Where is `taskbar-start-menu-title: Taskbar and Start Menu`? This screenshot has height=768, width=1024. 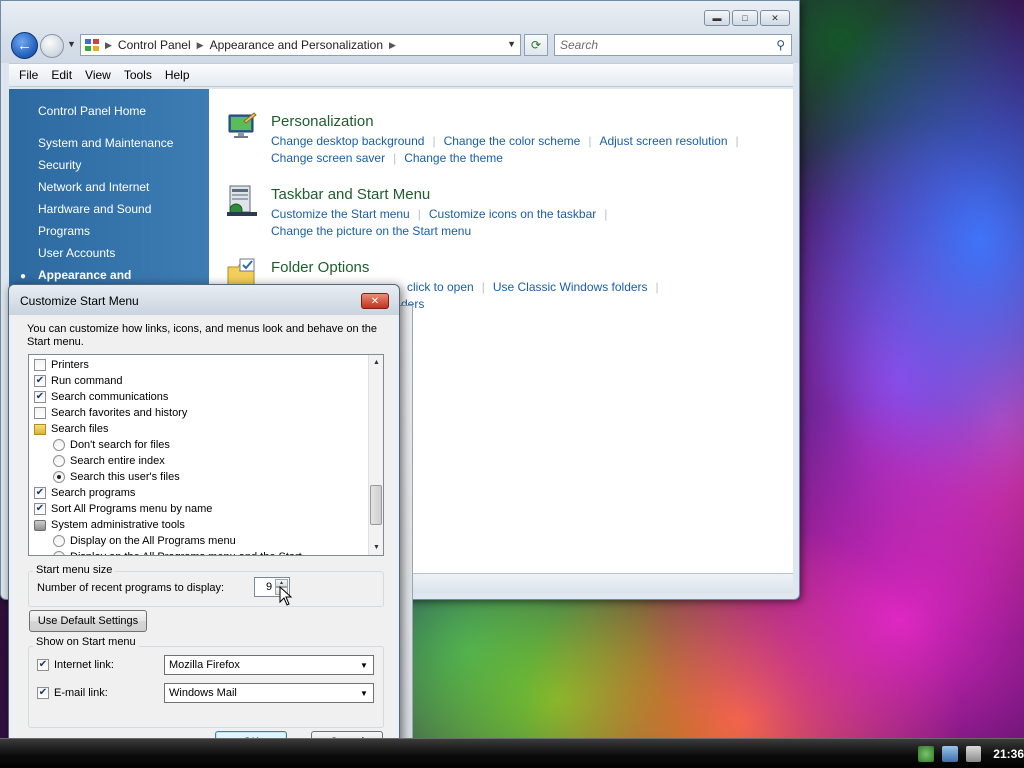
taskbar-start-menu-title: Taskbar and Start Menu is located at coordinates (350, 194).